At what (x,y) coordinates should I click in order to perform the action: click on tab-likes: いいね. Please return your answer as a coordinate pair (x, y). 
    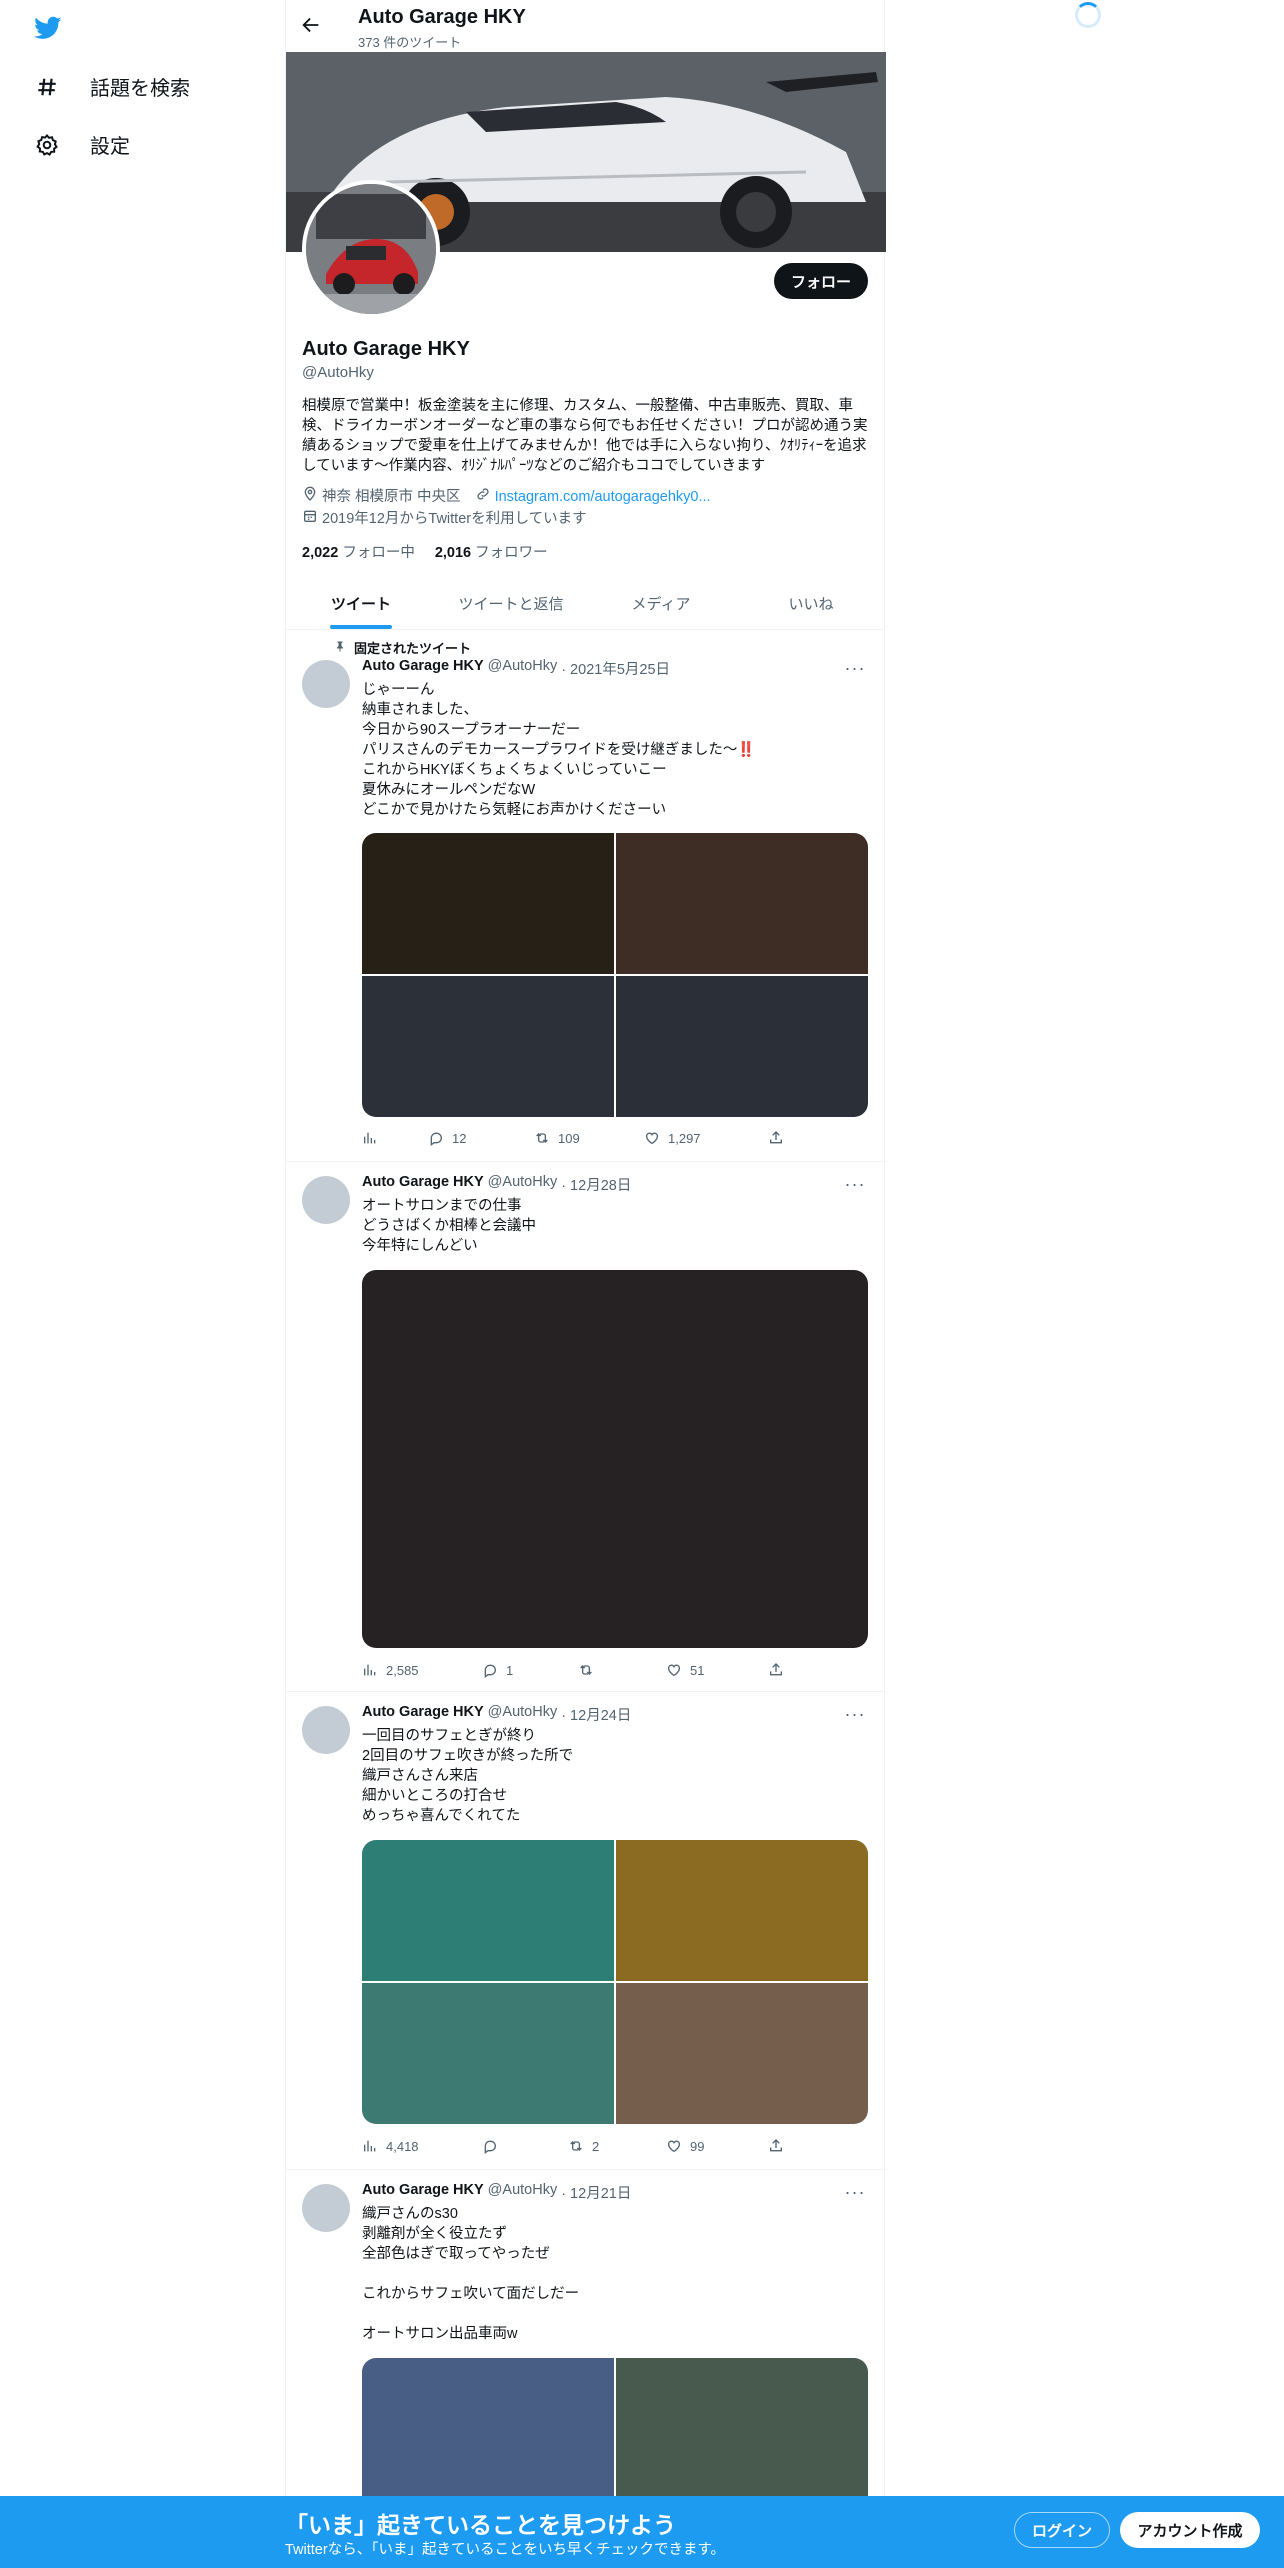
    Looking at the image, I should click on (811, 603).